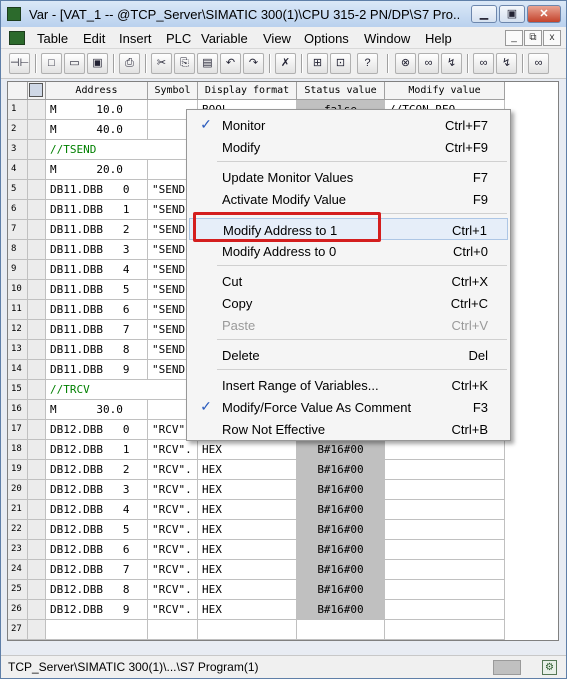 The width and height of the screenshot is (567, 679). What do you see at coordinates (348, 429) in the screenshot?
I see `menu-item-row-not-effective: Row Not Effective Ctrl+B` at bounding box center [348, 429].